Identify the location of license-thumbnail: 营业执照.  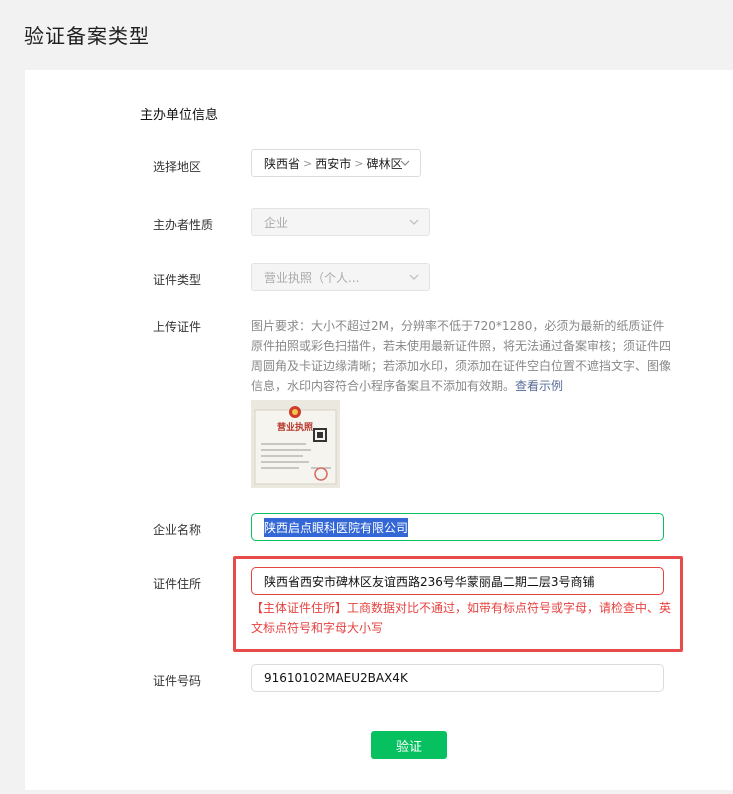
(295, 444).